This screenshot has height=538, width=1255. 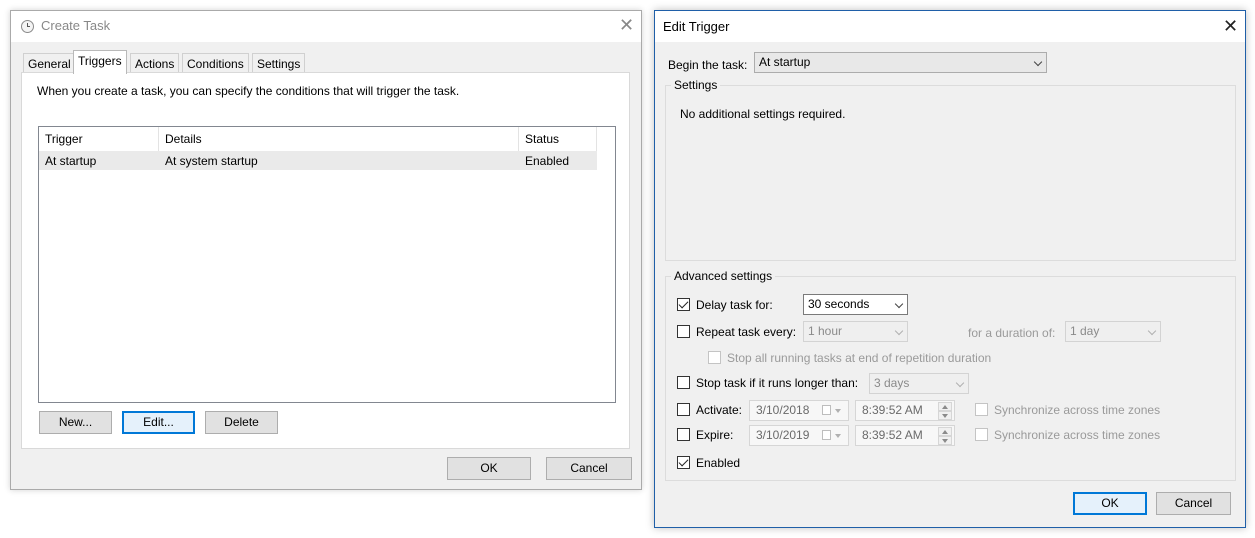 I want to click on expire-time-picker: 8:39:52 AM, so click(x=905, y=435).